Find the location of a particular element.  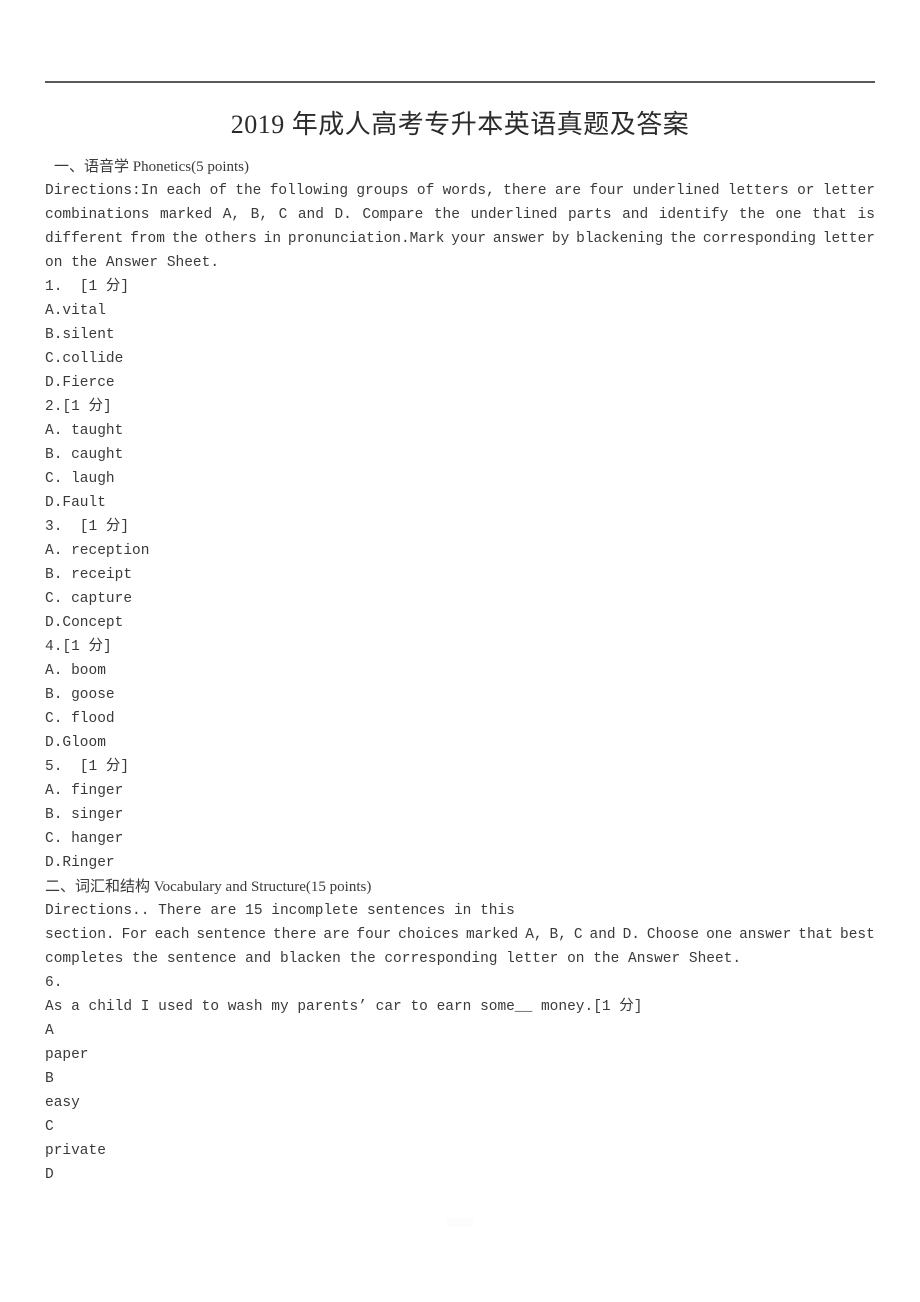

option-item: C. hanger is located at coordinates (460, 839).